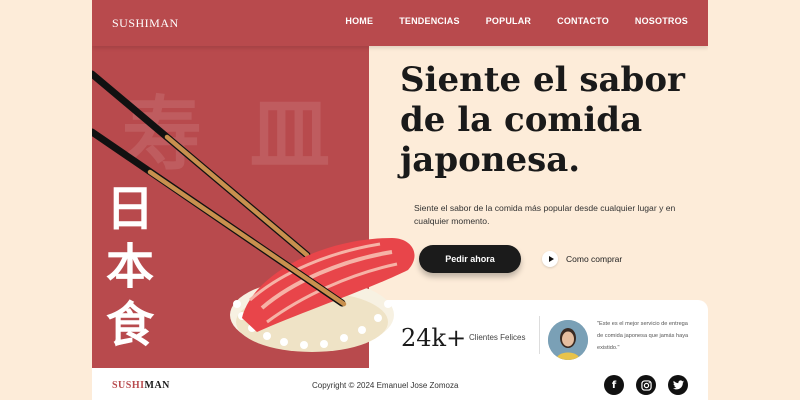  Describe the element at coordinates (678, 385) in the screenshot. I see `twitter-icon` at that location.